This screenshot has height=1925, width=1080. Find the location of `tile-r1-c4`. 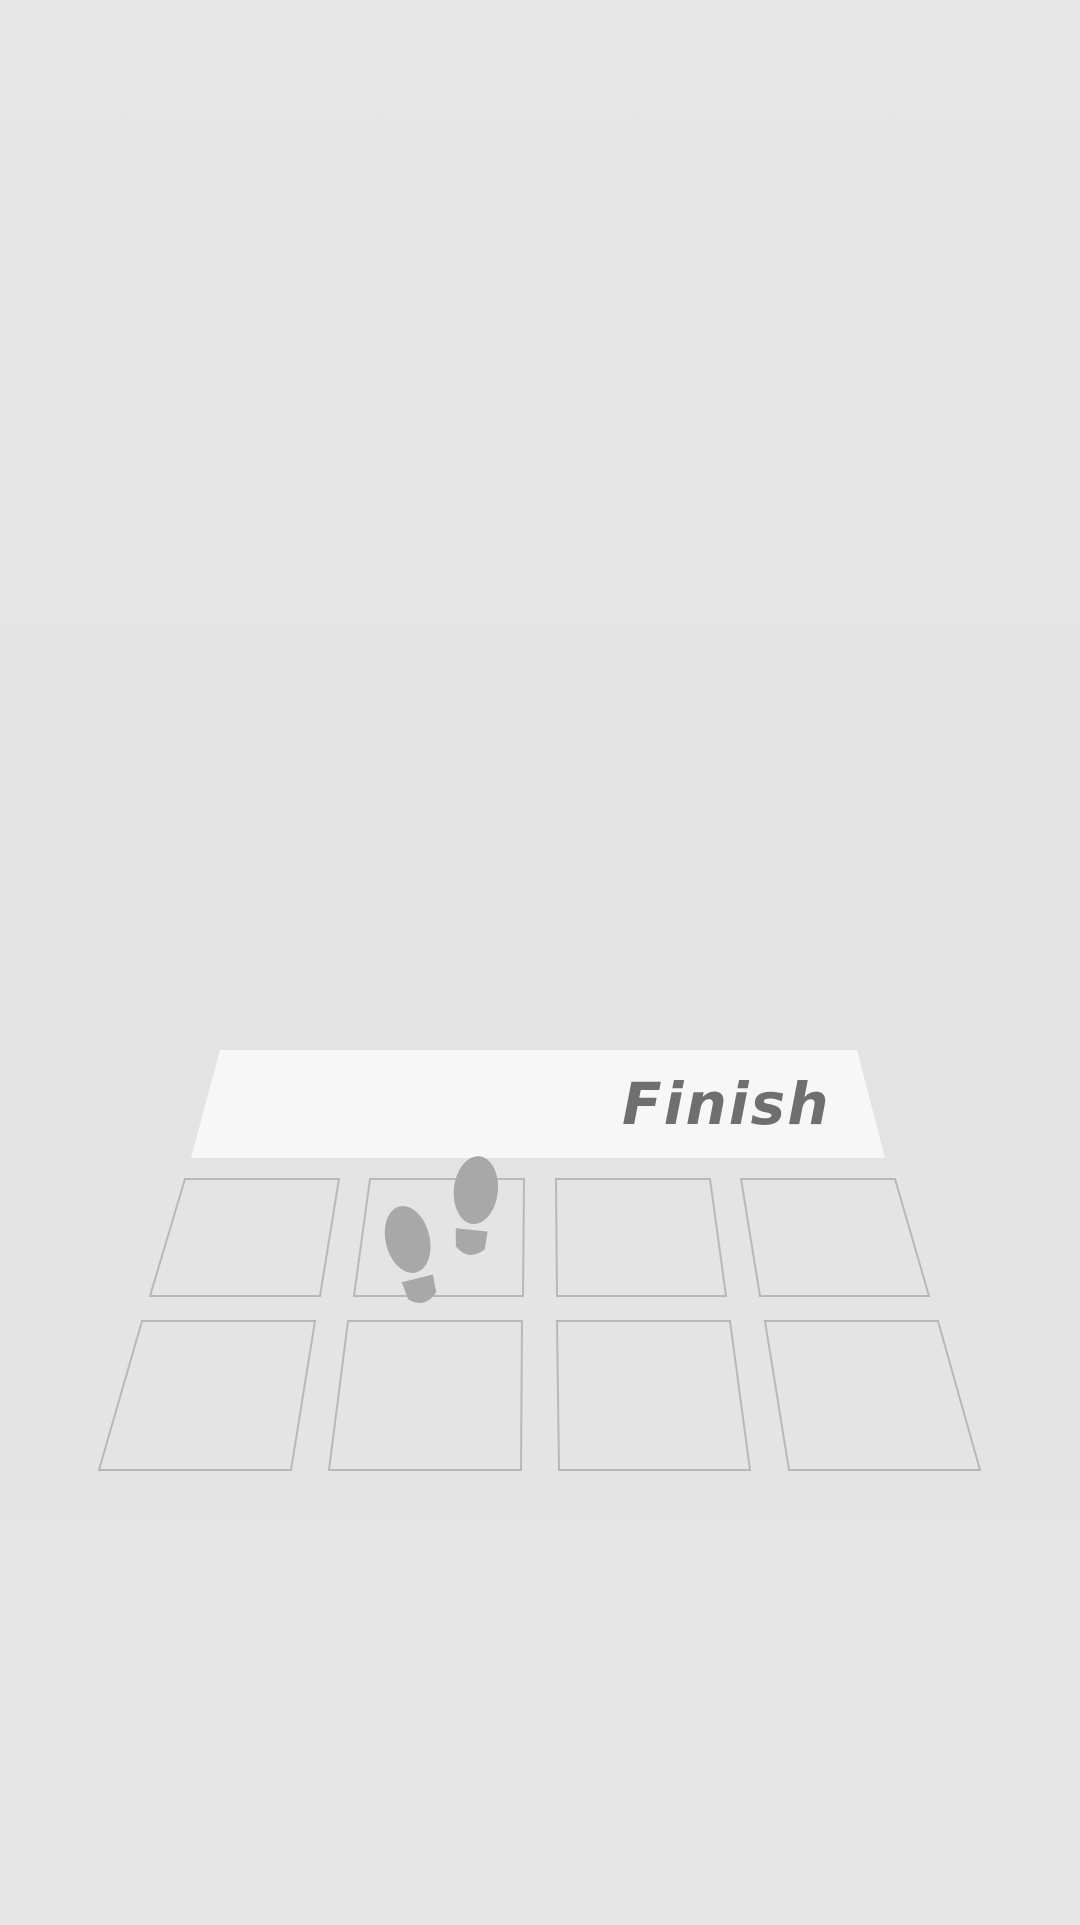

tile-r1-c4 is located at coordinates (835, 1237).